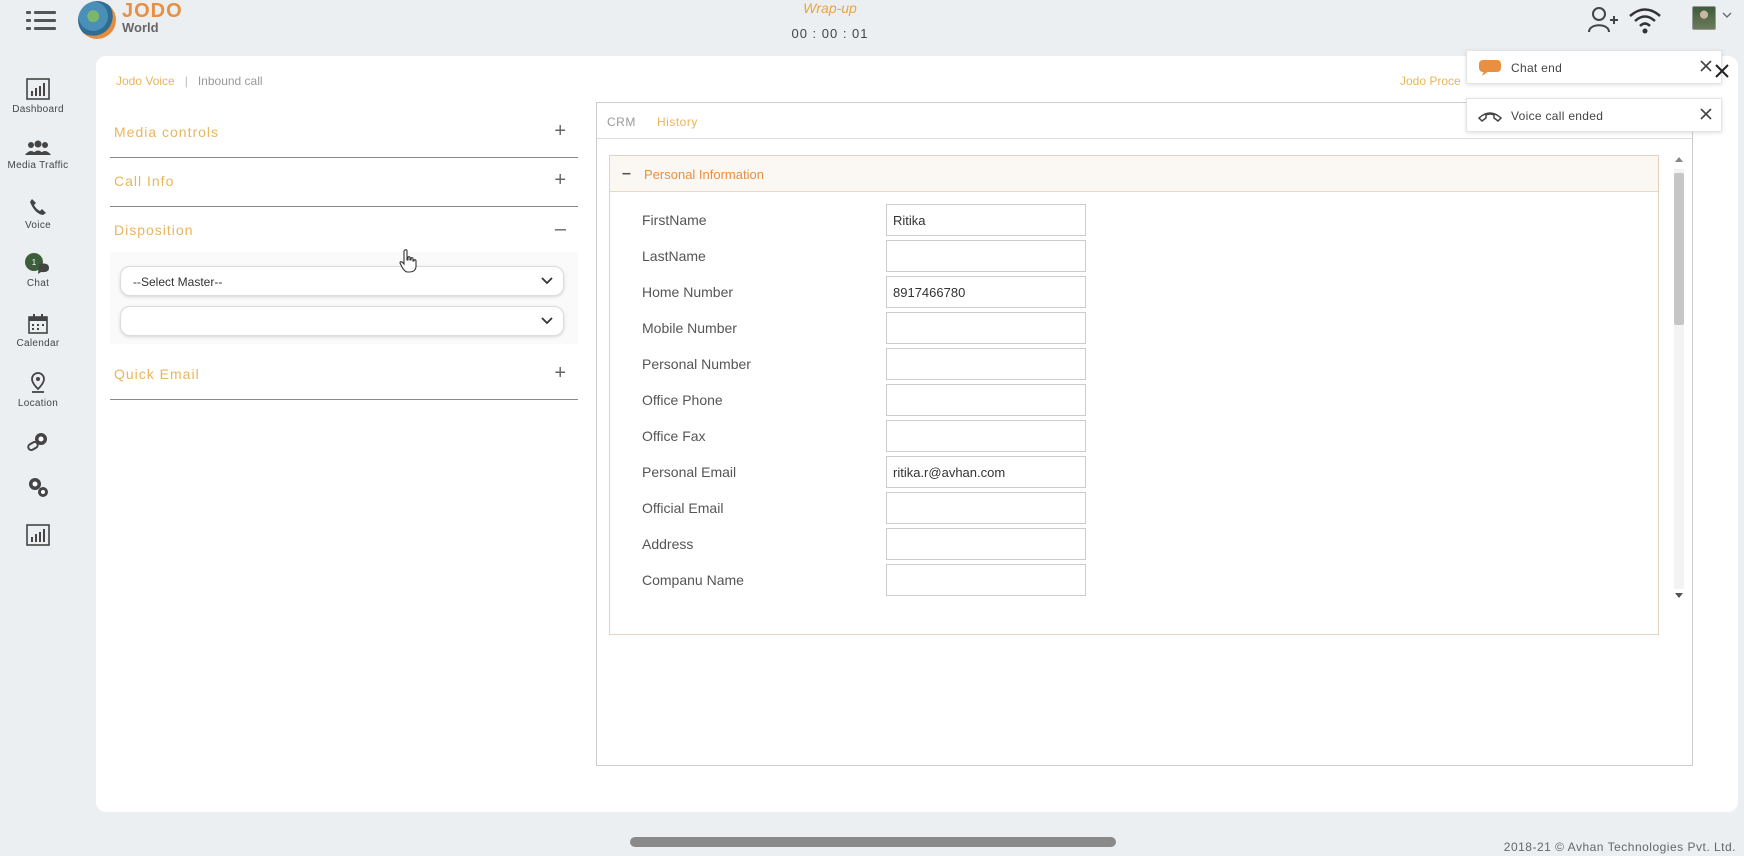 Image resolution: width=1744 pixels, height=856 pixels. I want to click on accordion-header: Disposition –, so click(344, 232).